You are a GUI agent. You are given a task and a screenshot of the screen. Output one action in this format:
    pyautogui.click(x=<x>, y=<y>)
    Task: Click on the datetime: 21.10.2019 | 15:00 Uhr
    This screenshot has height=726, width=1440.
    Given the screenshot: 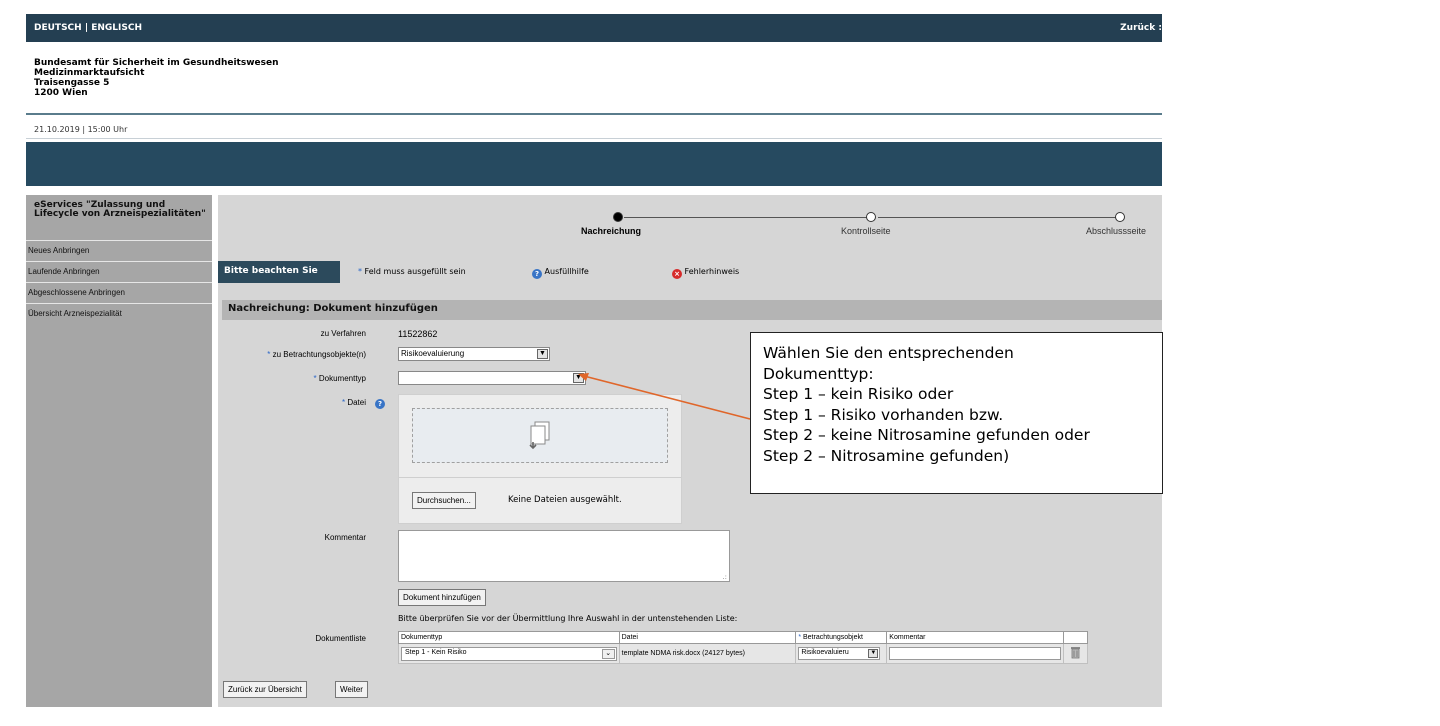 What is the action you would take?
    pyautogui.click(x=81, y=129)
    